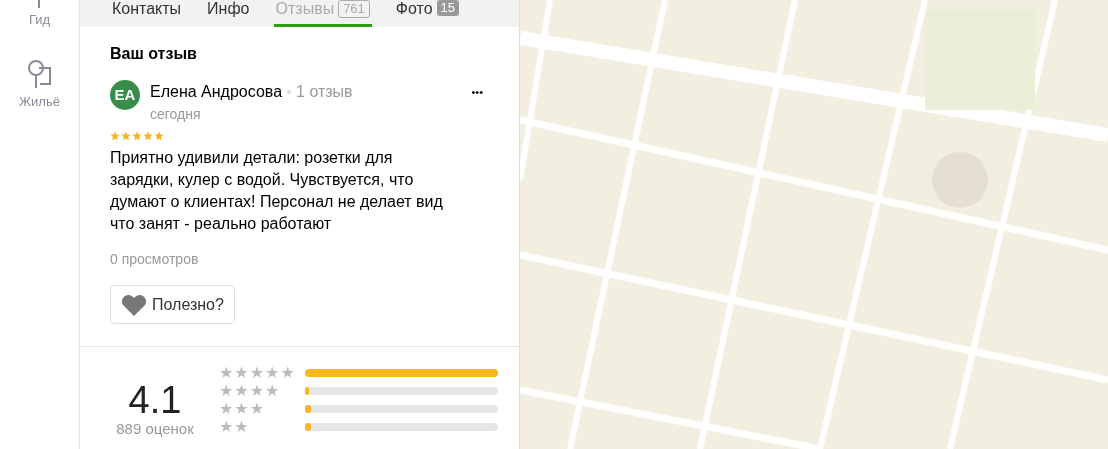  Describe the element at coordinates (277, 191) in the screenshot. I see `review-text: Приятно удивили детали: розетки для зарядки, кулер с водой. Чувствуется, что думают о клиентах! Персонал не делает вид что занят - реально работают` at that location.